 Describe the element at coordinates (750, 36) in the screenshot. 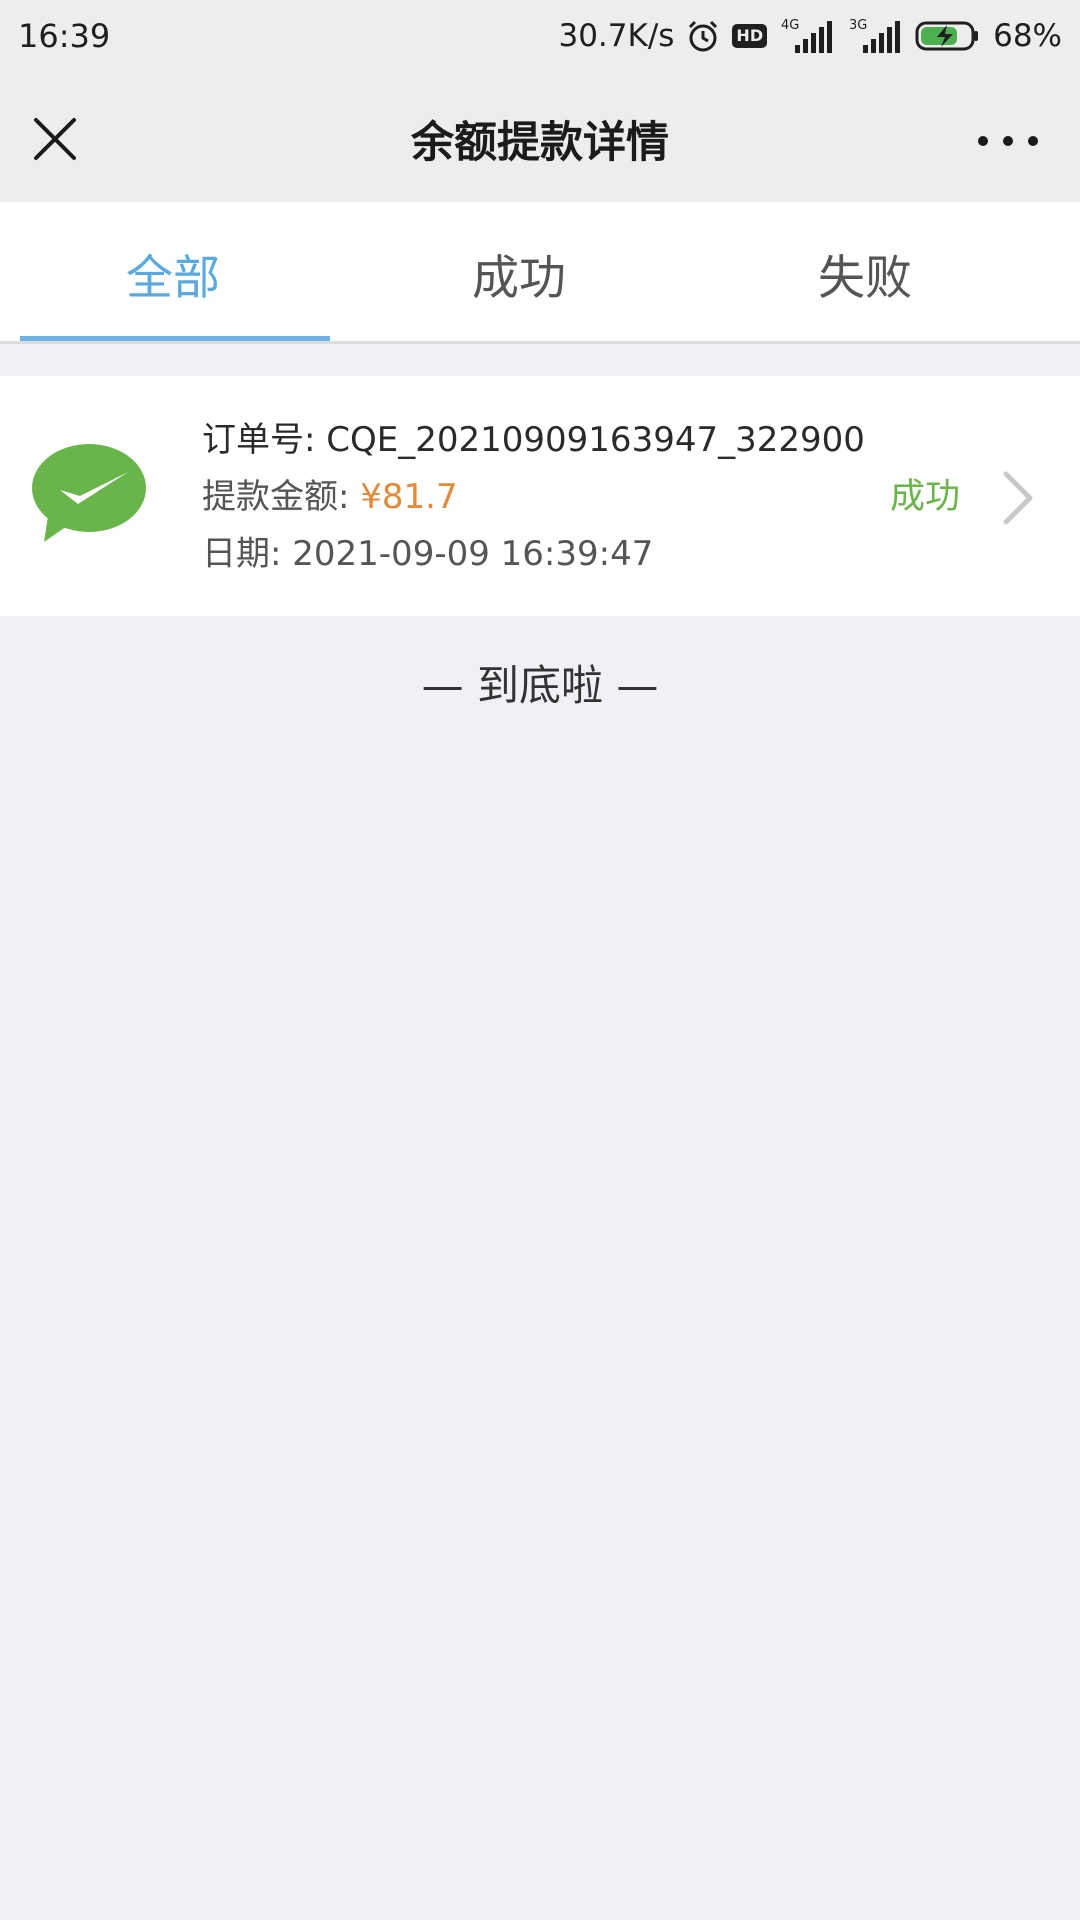

I see `hd-icon: HD` at that location.